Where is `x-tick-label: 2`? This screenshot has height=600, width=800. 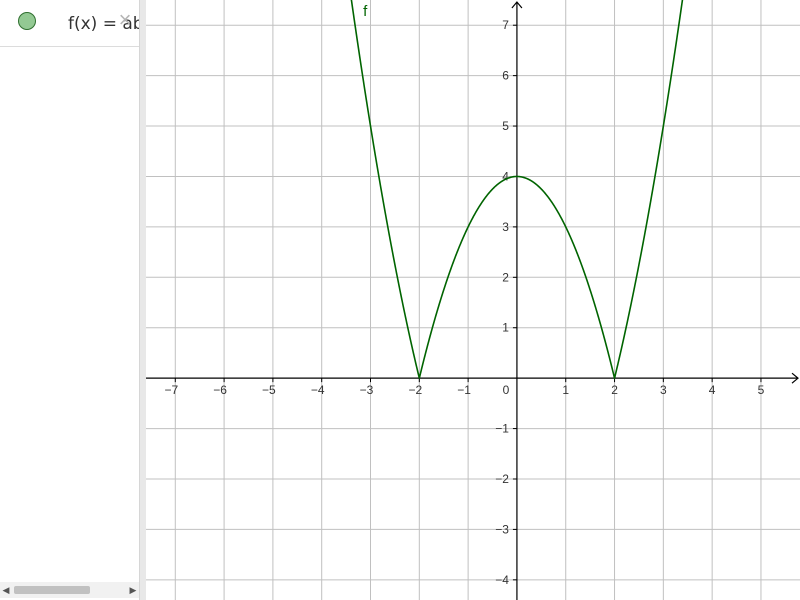
x-tick-label: 2 is located at coordinates (614, 390).